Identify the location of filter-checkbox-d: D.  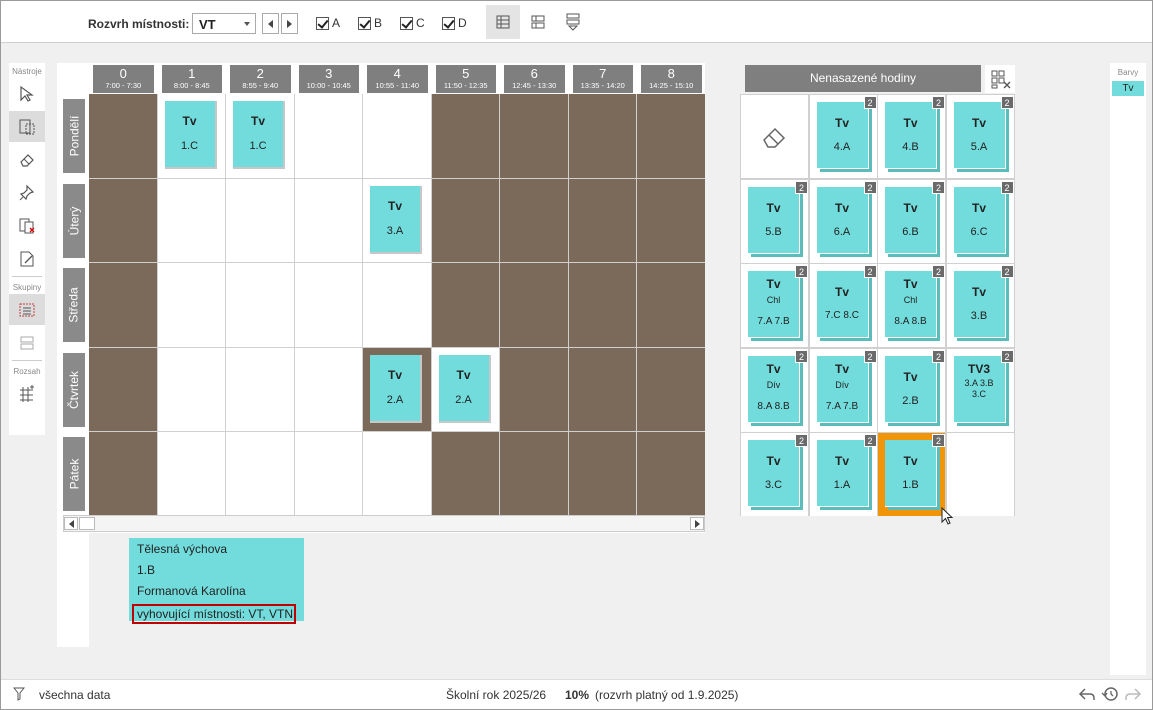
(454, 23).